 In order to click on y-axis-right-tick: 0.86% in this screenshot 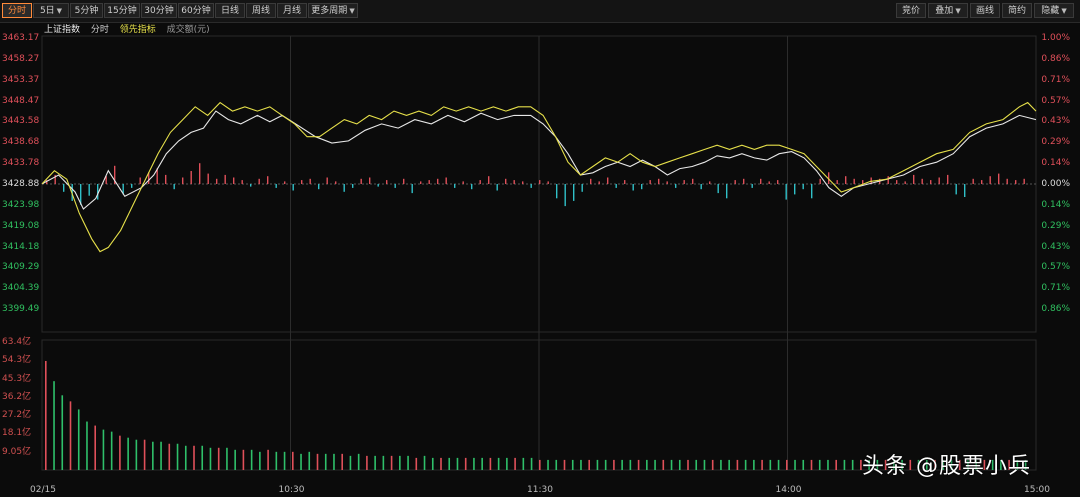, I will do `click(1055, 309)`.